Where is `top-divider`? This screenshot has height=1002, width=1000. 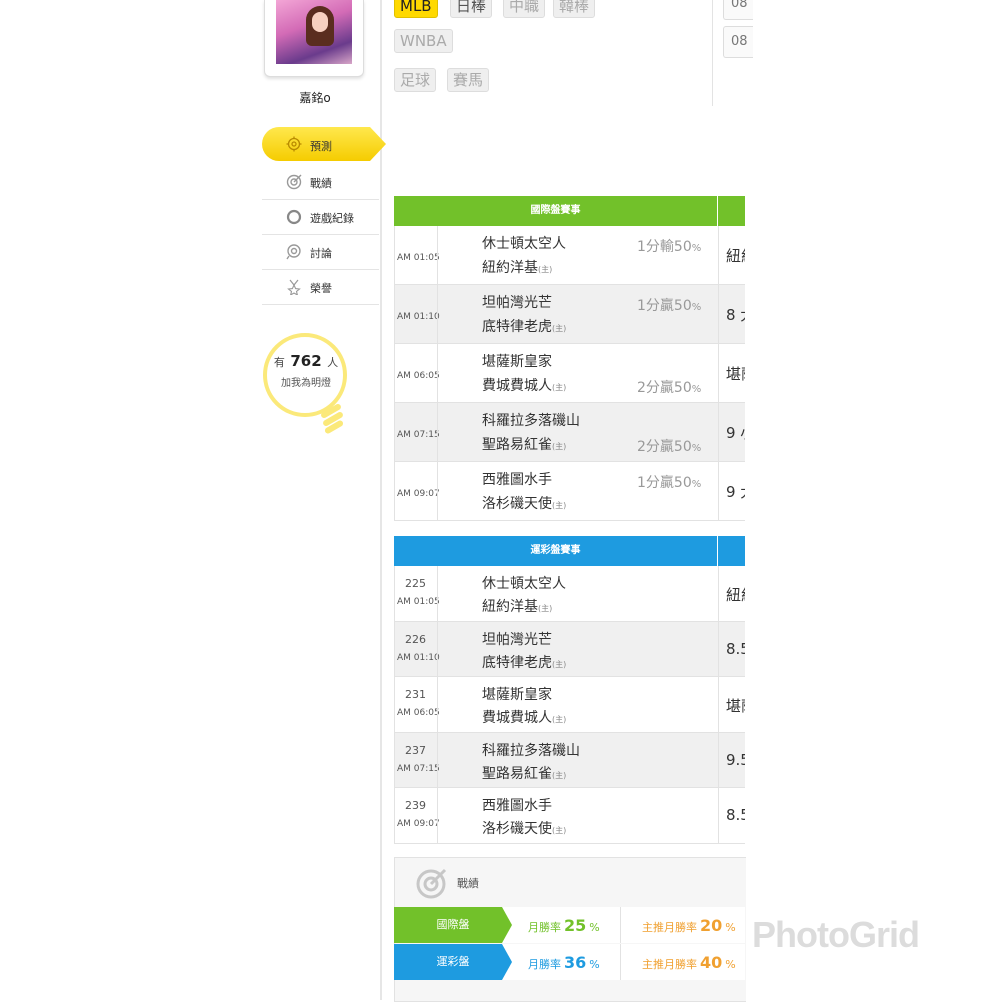
top-divider is located at coordinates (712, 53).